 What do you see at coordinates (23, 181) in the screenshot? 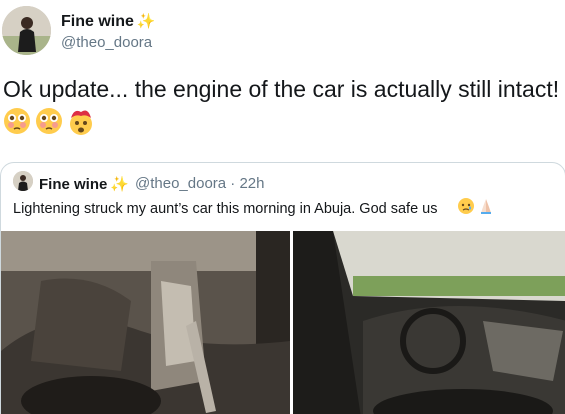
I see `quote-avatar` at bounding box center [23, 181].